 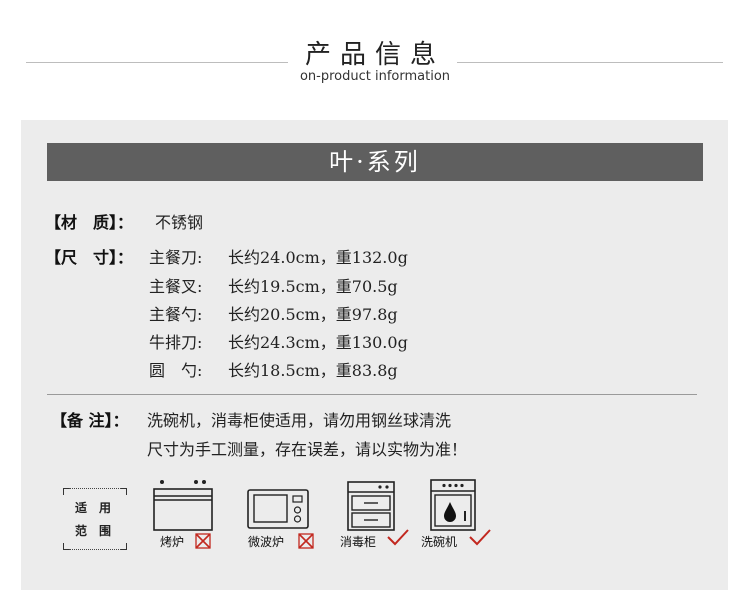 What do you see at coordinates (318, 342) in the screenshot?
I see `size-item-spec: 长约24.3cm，重130.0g` at bounding box center [318, 342].